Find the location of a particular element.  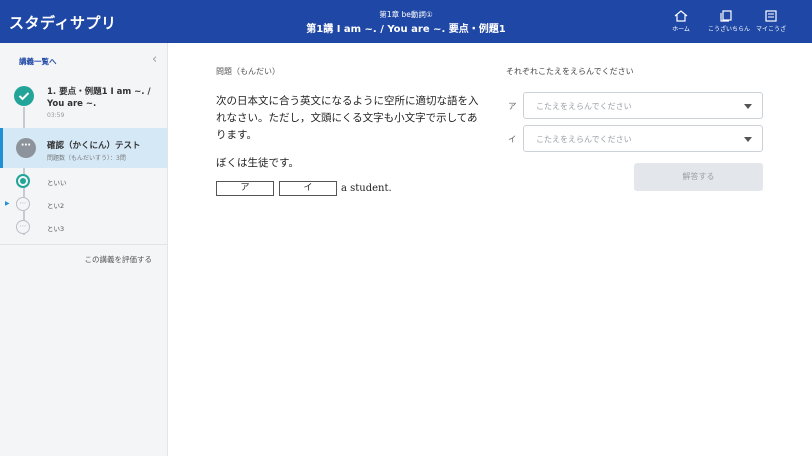

sidebar-item-confirmation-test: ⋯ 確認（かくにん）テスト 問題数（もんだいすう）：3問 is located at coordinates (83, 148).